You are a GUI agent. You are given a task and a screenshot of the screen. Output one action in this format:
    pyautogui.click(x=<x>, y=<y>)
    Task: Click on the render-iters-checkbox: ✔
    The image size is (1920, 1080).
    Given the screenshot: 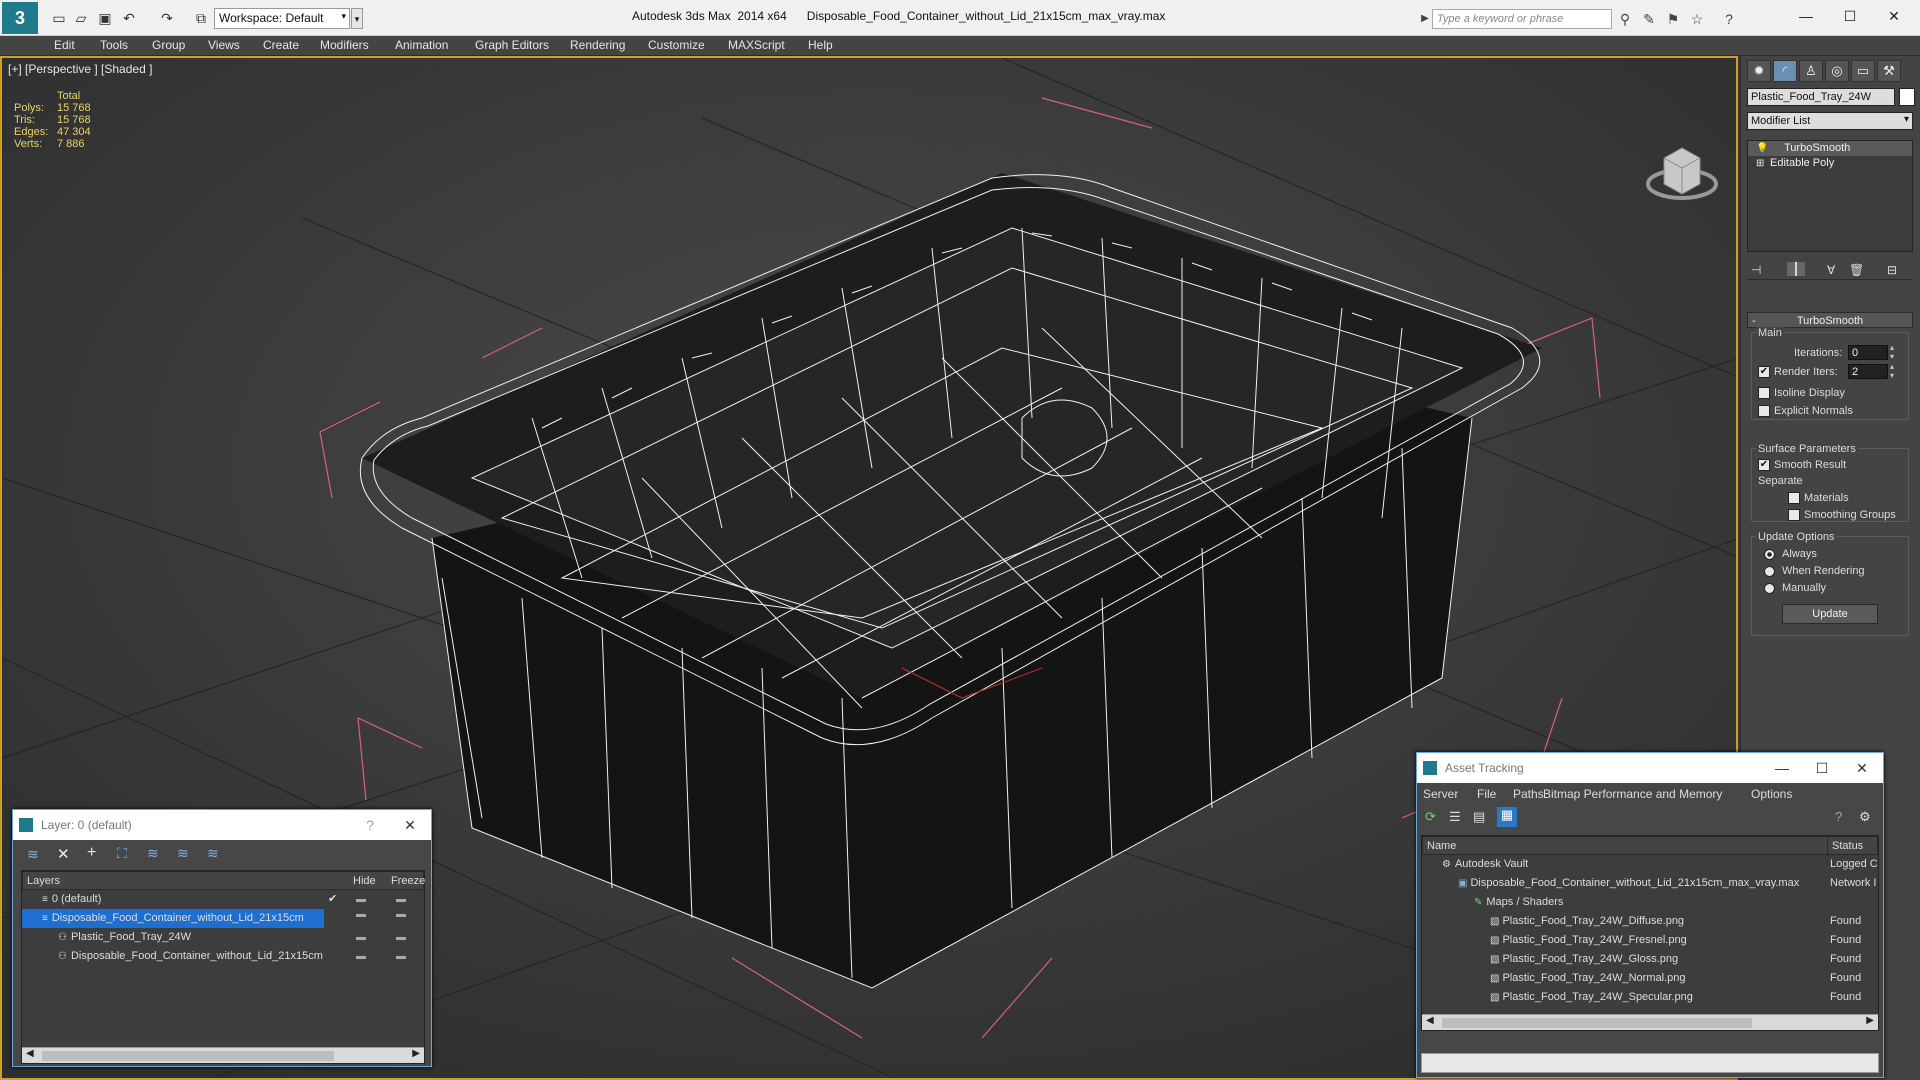 What is the action you would take?
    pyautogui.click(x=1764, y=372)
    